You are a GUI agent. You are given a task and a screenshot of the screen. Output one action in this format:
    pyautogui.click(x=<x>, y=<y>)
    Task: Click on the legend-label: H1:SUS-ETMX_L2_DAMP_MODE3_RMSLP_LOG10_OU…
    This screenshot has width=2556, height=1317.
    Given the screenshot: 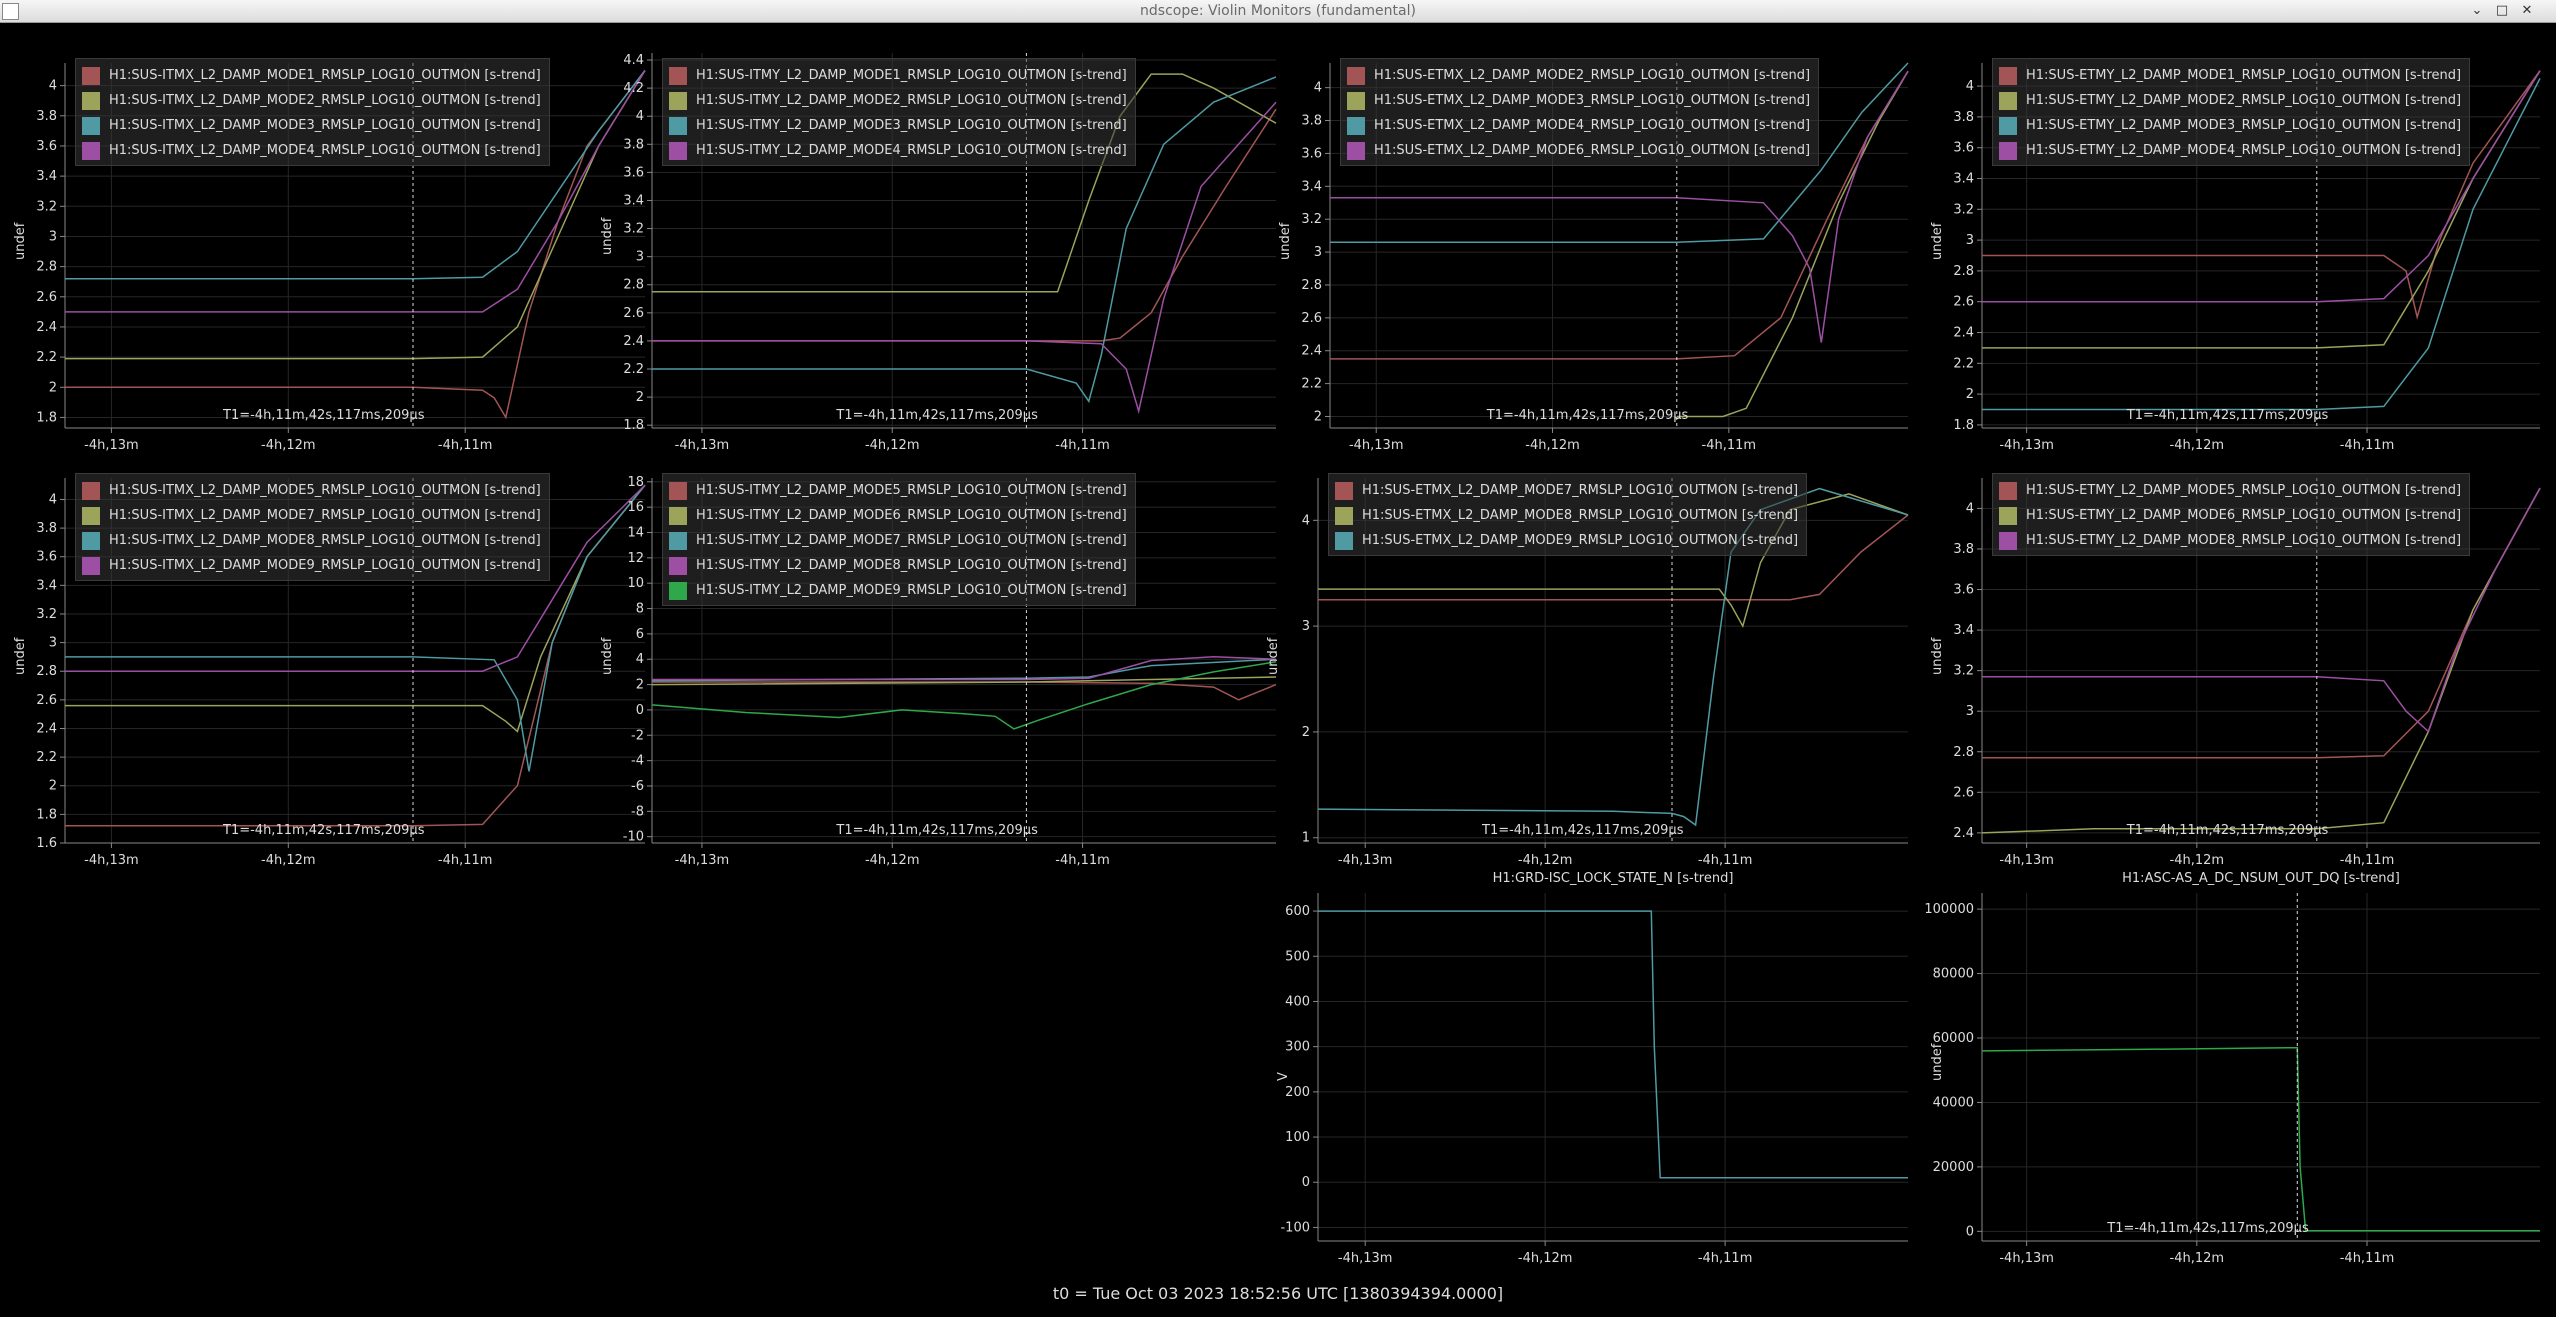 What is the action you would take?
    pyautogui.click(x=1592, y=100)
    